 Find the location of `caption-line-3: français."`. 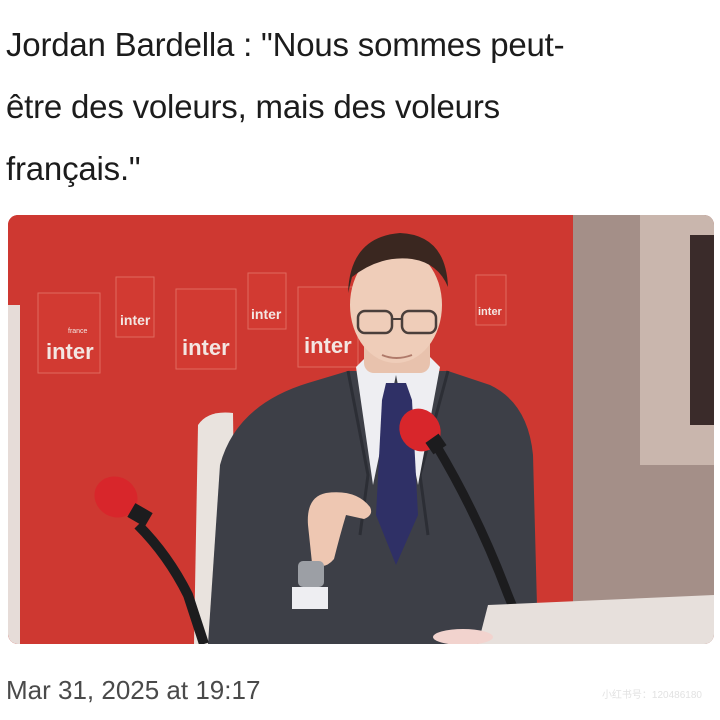

caption-line-3: français." is located at coordinates (73, 168).